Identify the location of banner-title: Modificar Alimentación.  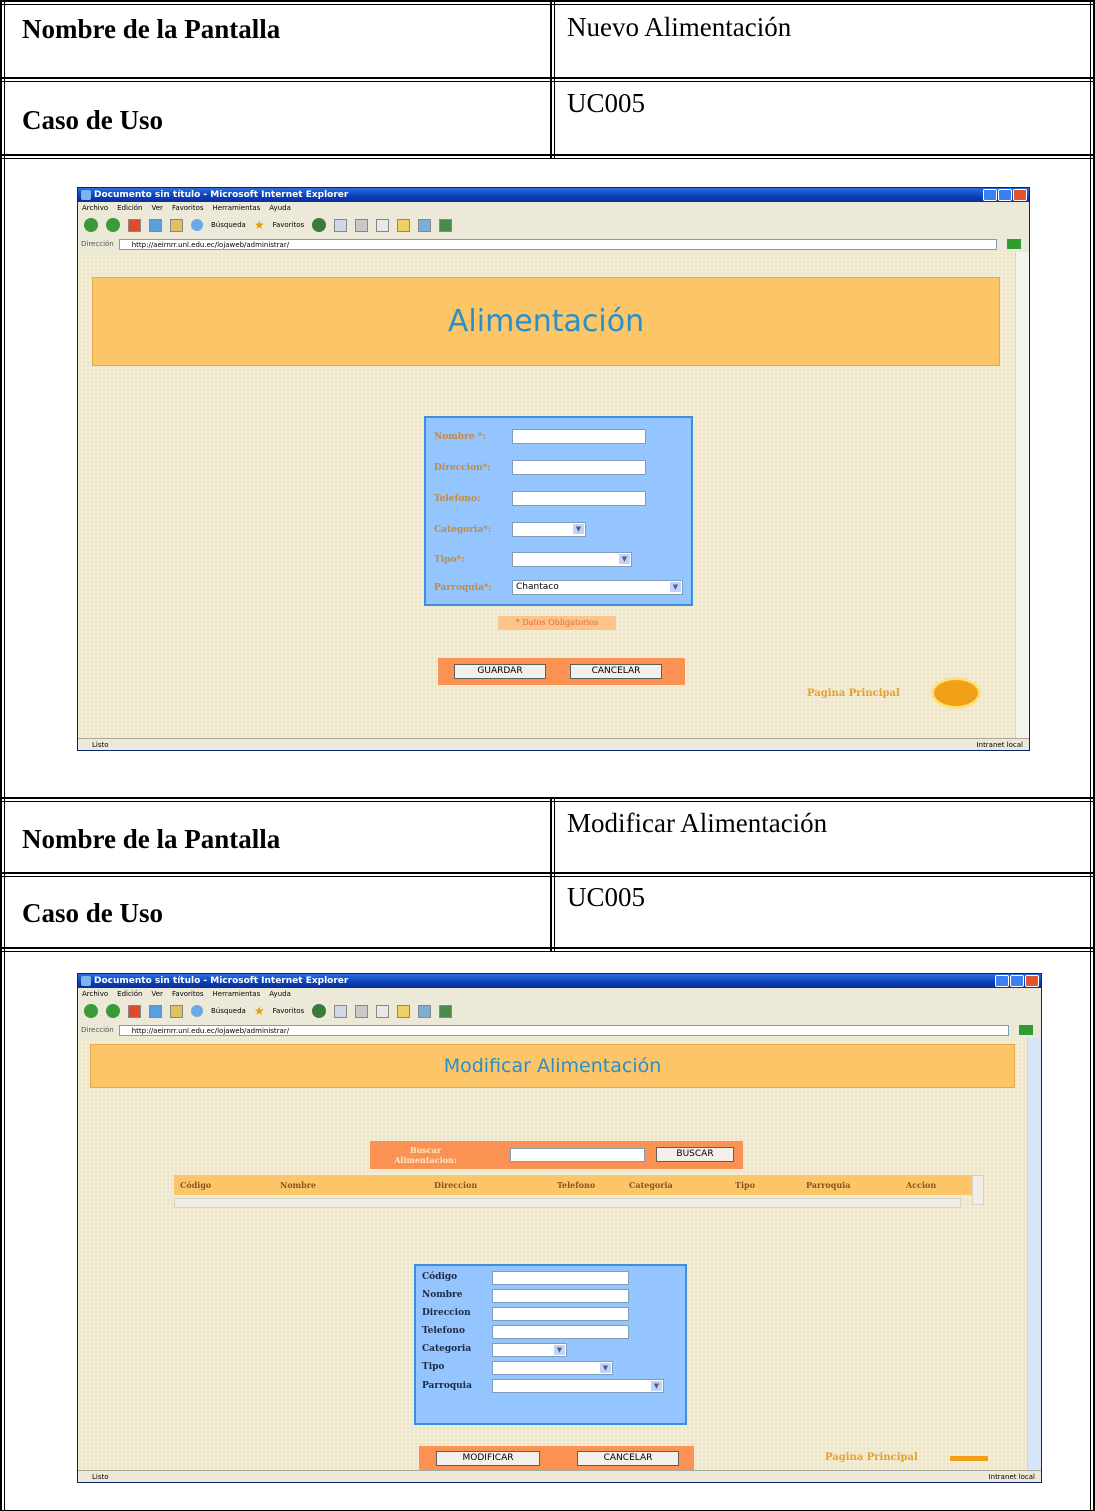
(552, 1066).